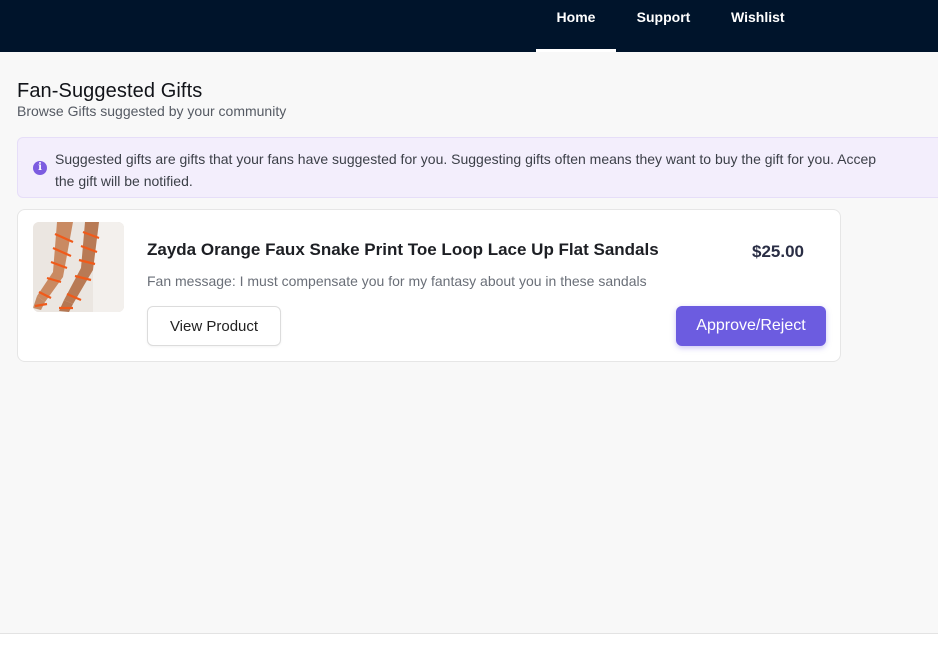 The image size is (938, 649). I want to click on nav-home: Home, so click(576, 26).